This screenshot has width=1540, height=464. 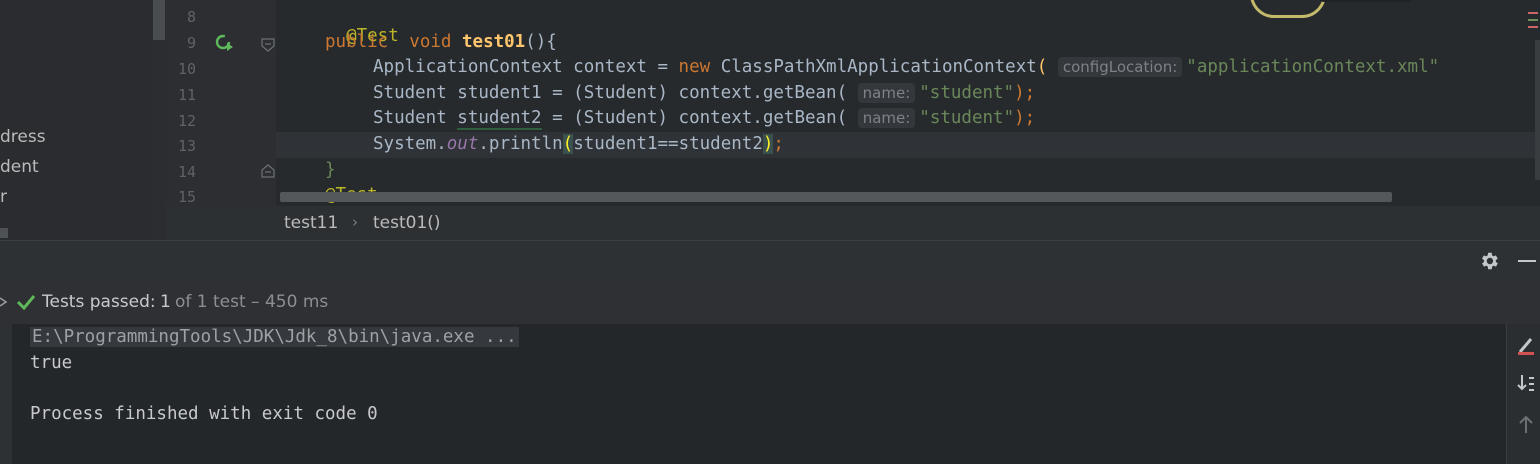 What do you see at coordinates (186, 172) in the screenshot?
I see `line-number: 14` at bounding box center [186, 172].